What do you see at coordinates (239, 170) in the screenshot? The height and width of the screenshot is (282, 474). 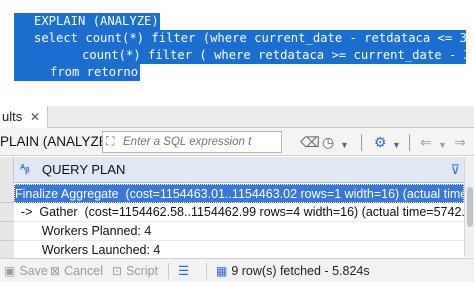 I see `column-header-query-plan: ᴬᵦ QUERY PLAN ⊽` at bounding box center [239, 170].